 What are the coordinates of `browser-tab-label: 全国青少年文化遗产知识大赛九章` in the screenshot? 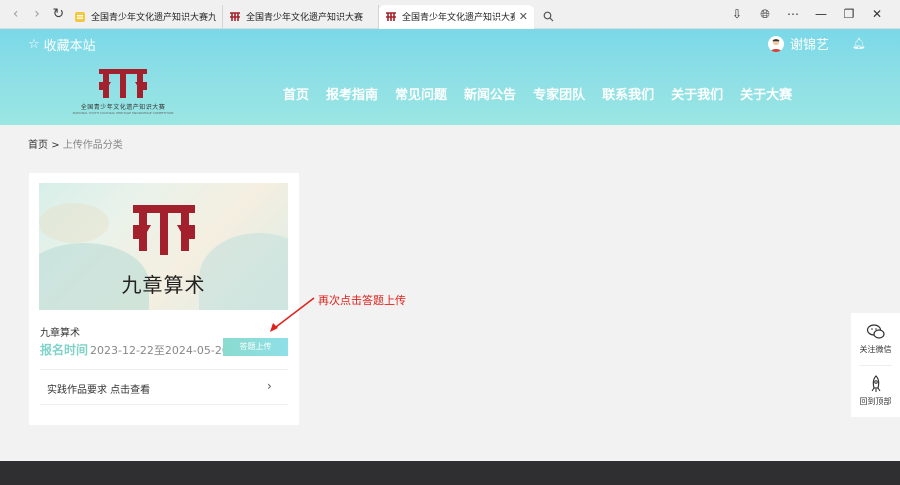 It's located at (153, 18).